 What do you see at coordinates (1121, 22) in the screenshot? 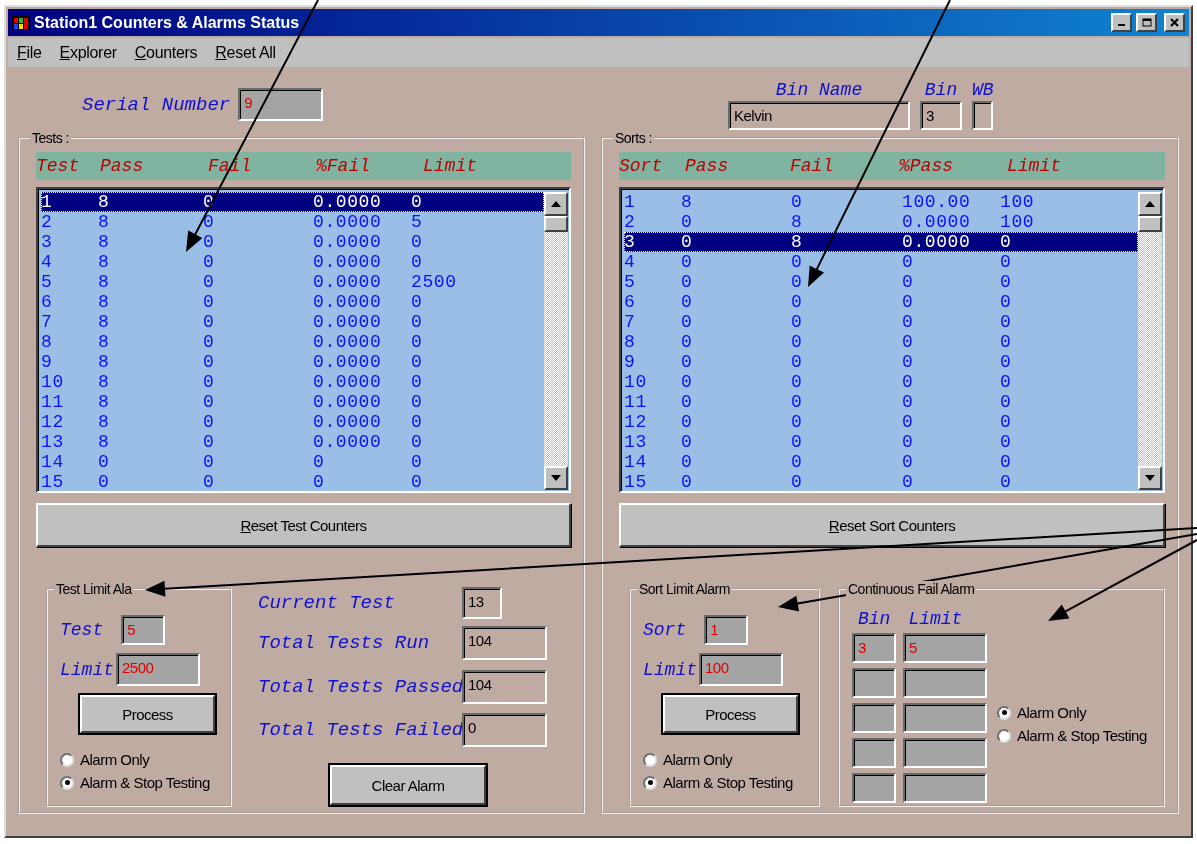
I see `minimize-button` at bounding box center [1121, 22].